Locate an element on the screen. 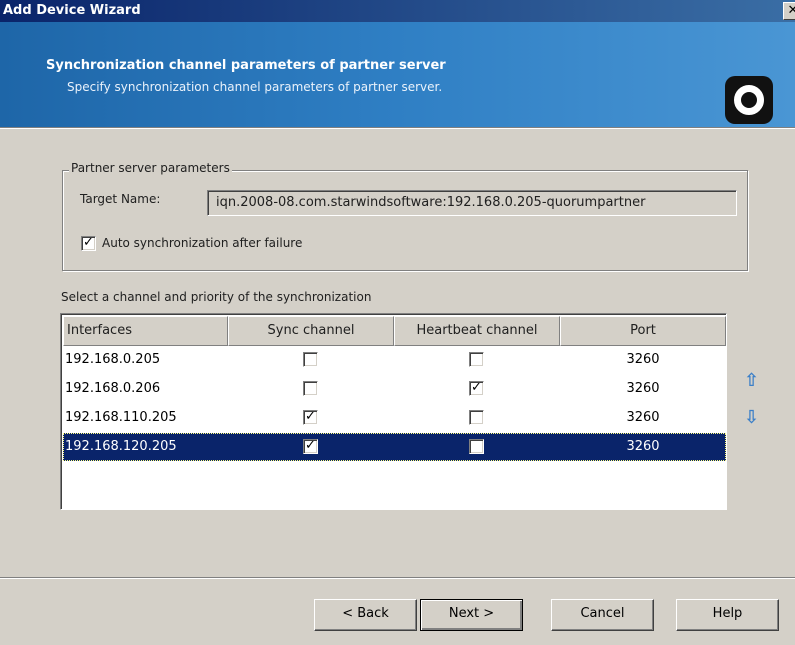  column-header-port: Port is located at coordinates (643, 331).